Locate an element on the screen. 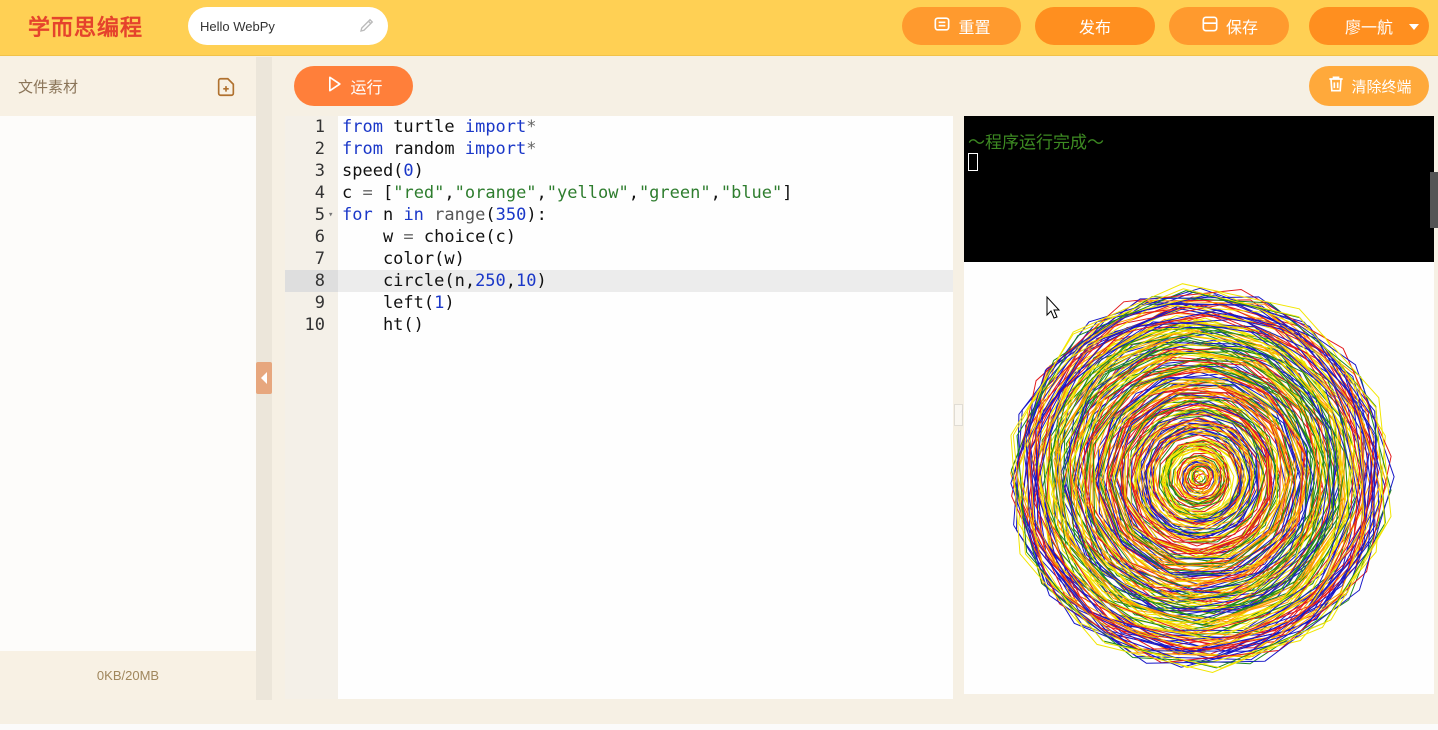 This screenshot has width=1438, height=730. reset-button: 重置 is located at coordinates (961, 26).